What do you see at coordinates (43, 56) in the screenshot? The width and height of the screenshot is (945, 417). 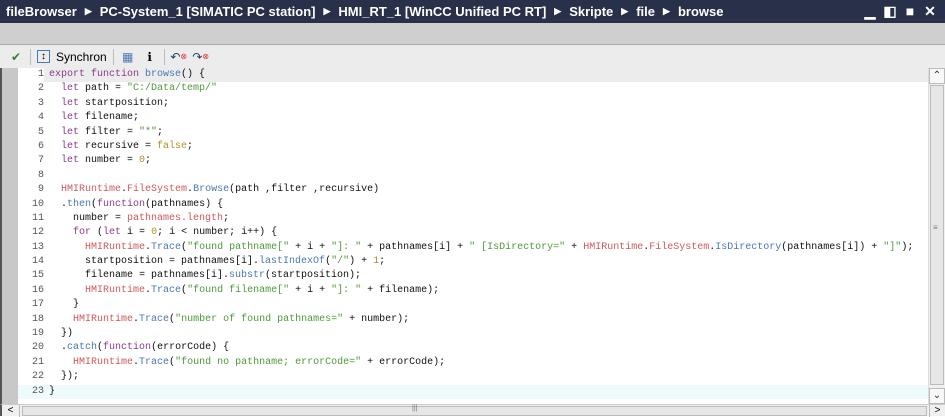 I see `synchron-icon: ↕` at bounding box center [43, 56].